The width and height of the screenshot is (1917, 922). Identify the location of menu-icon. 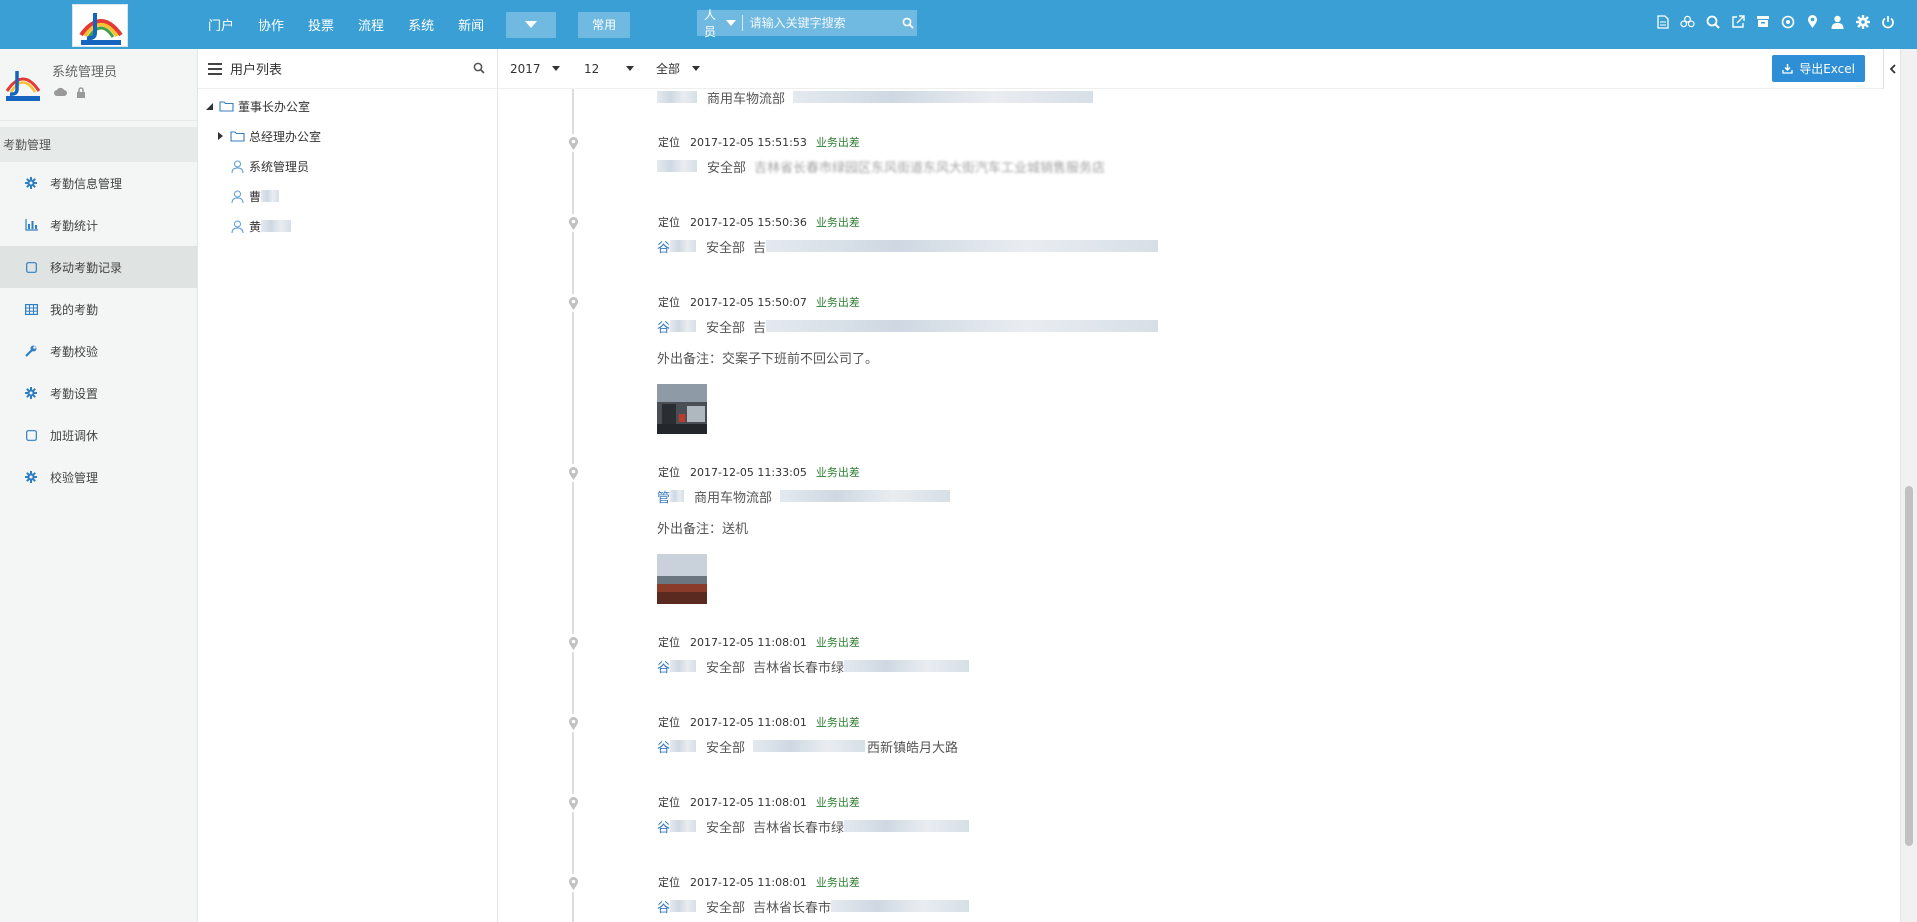
(215, 68).